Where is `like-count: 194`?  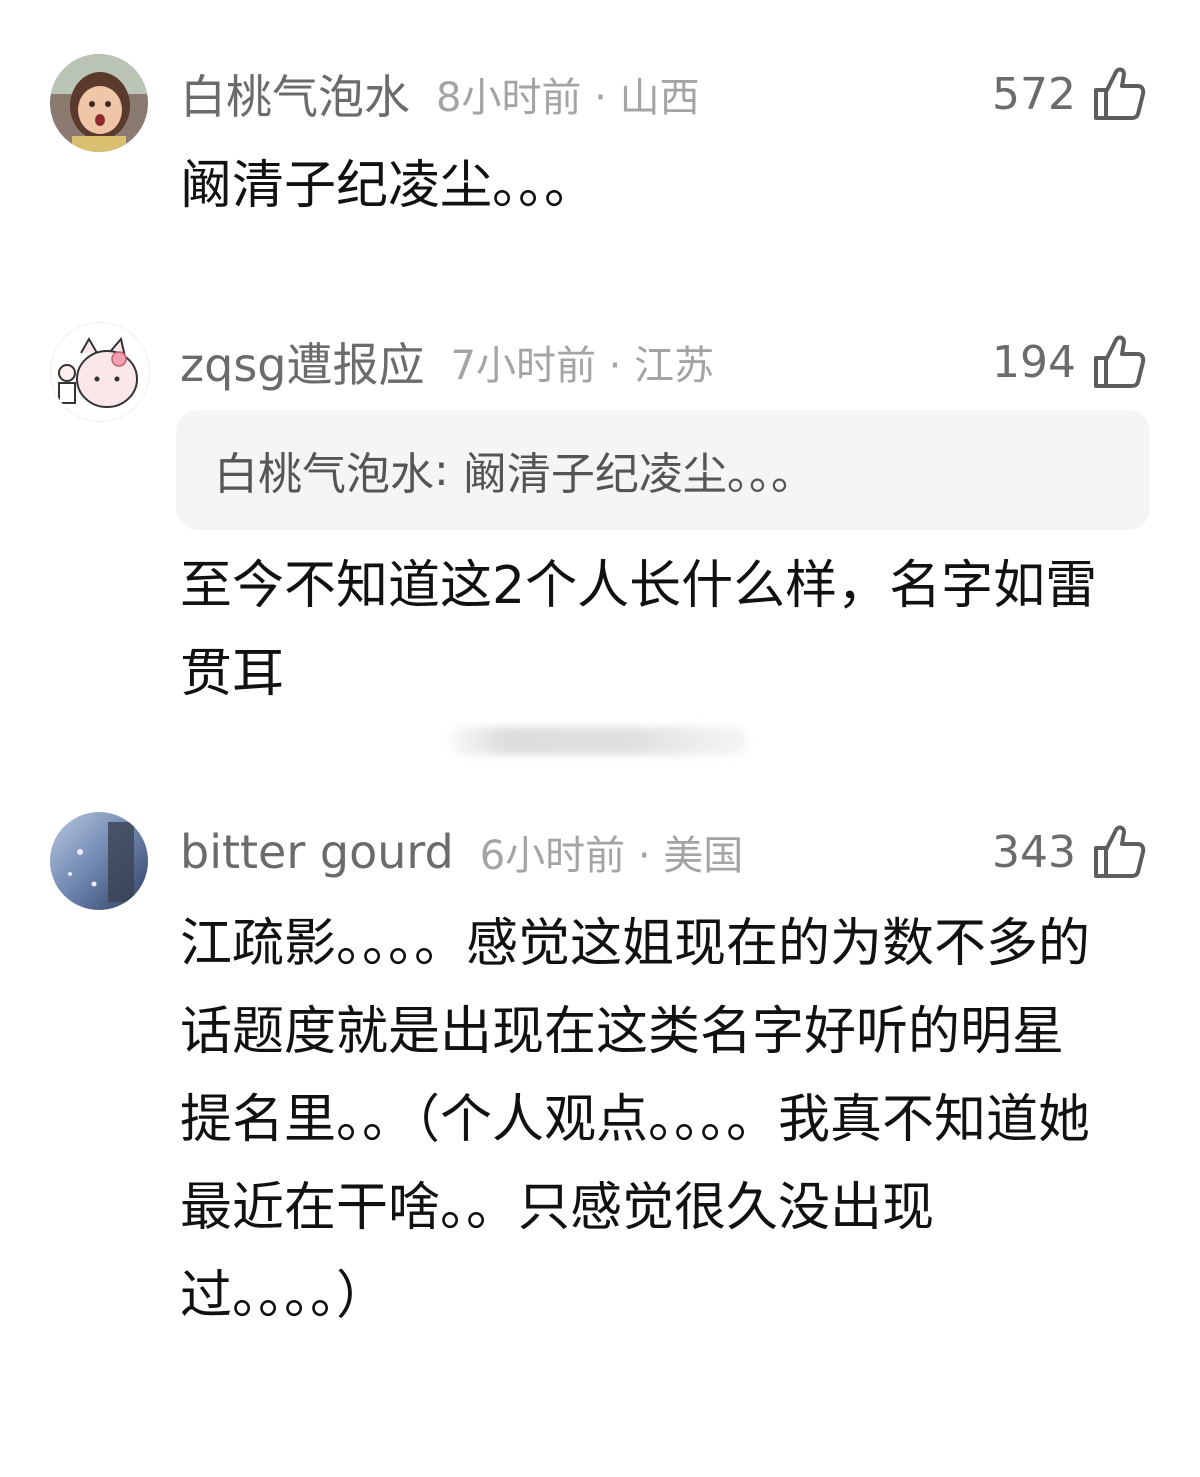 like-count: 194 is located at coordinates (1034, 362).